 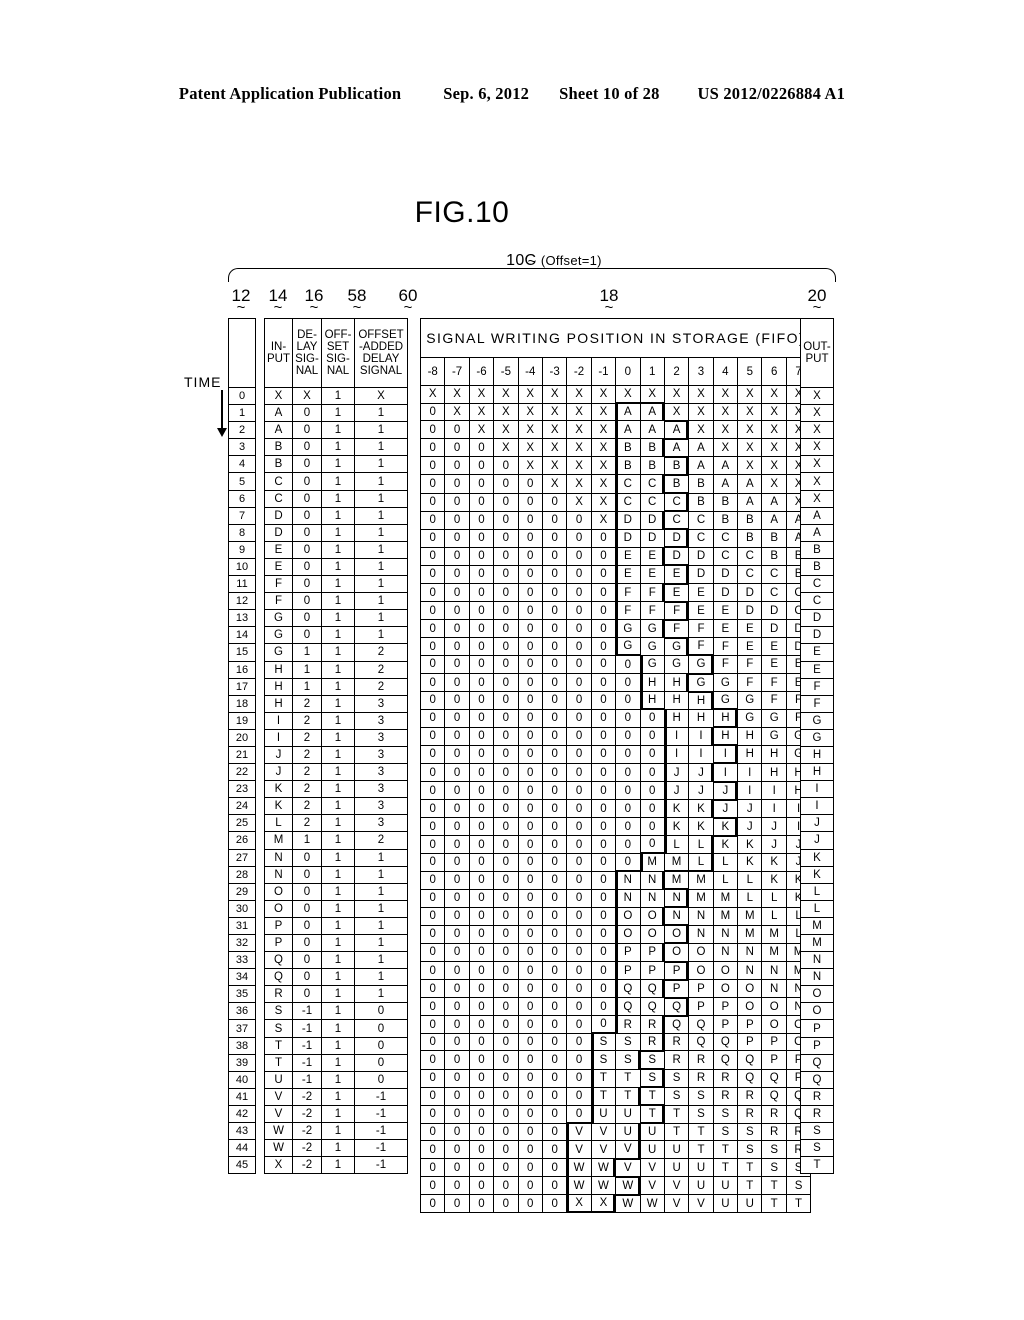 I want to click on time-row: 37, so click(x=242, y=1028).